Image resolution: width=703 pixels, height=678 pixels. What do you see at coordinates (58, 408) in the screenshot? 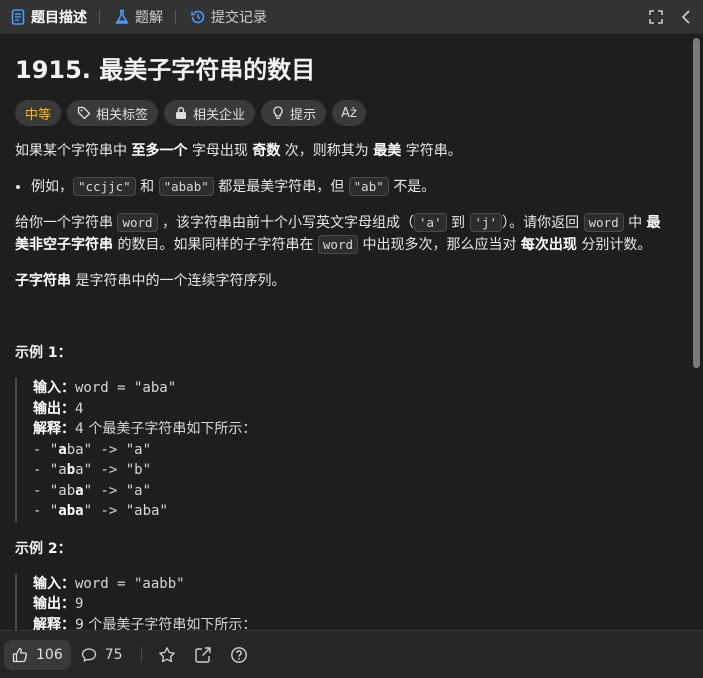
I see `example-1-output: 输出：4` at bounding box center [58, 408].